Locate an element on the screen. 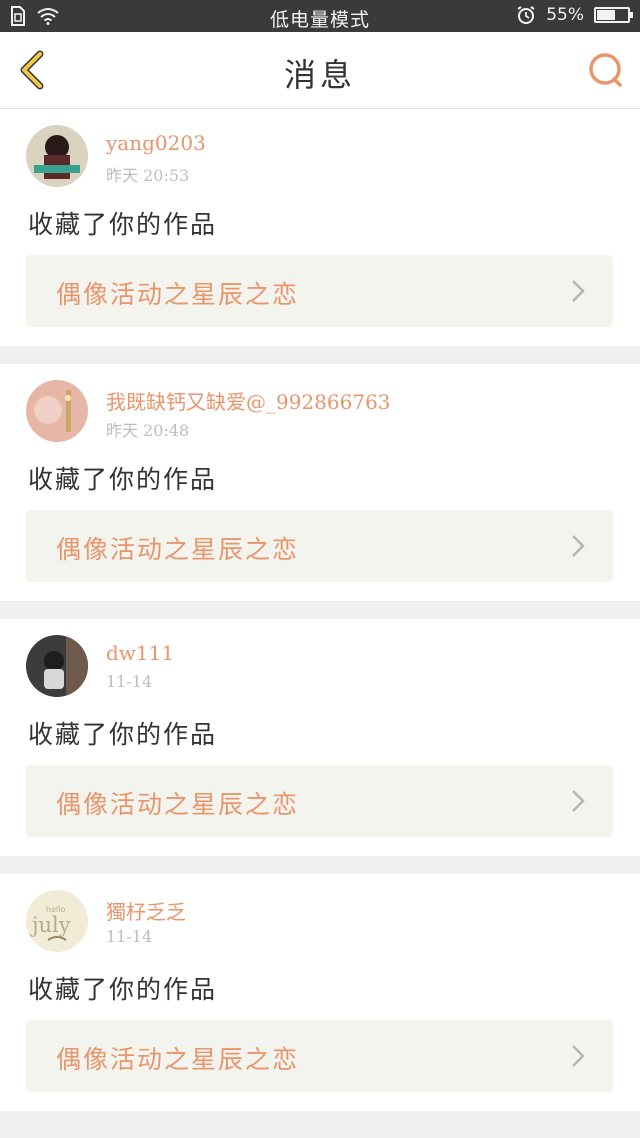 This screenshot has height=1138, width=640. search-button is located at coordinates (606, 70).